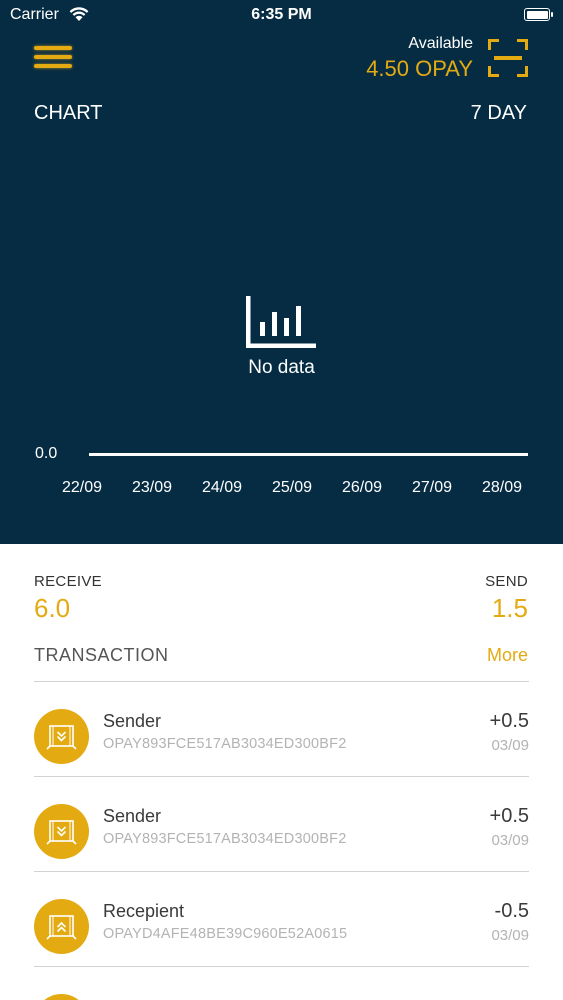  What do you see at coordinates (292, 487) in the screenshot?
I see `x-axis-tick: 25/09` at bounding box center [292, 487].